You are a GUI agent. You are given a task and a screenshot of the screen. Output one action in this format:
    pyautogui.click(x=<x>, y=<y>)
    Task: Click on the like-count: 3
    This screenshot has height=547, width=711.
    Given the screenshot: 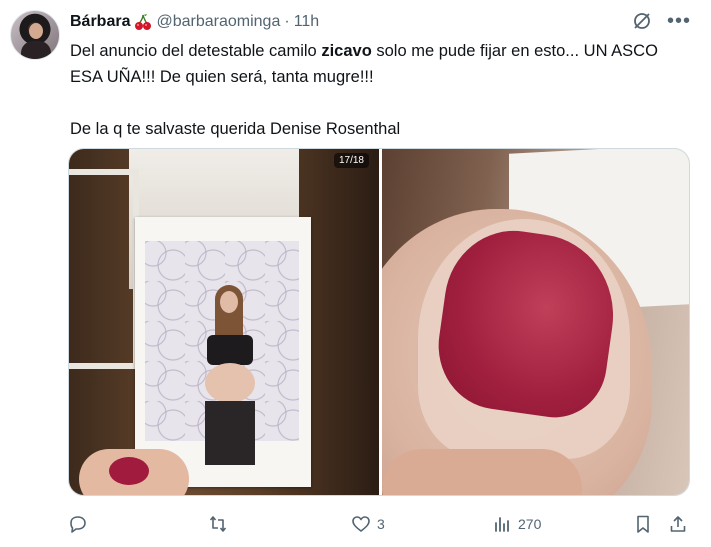 What is the action you would take?
    pyautogui.click(x=381, y=524)
    